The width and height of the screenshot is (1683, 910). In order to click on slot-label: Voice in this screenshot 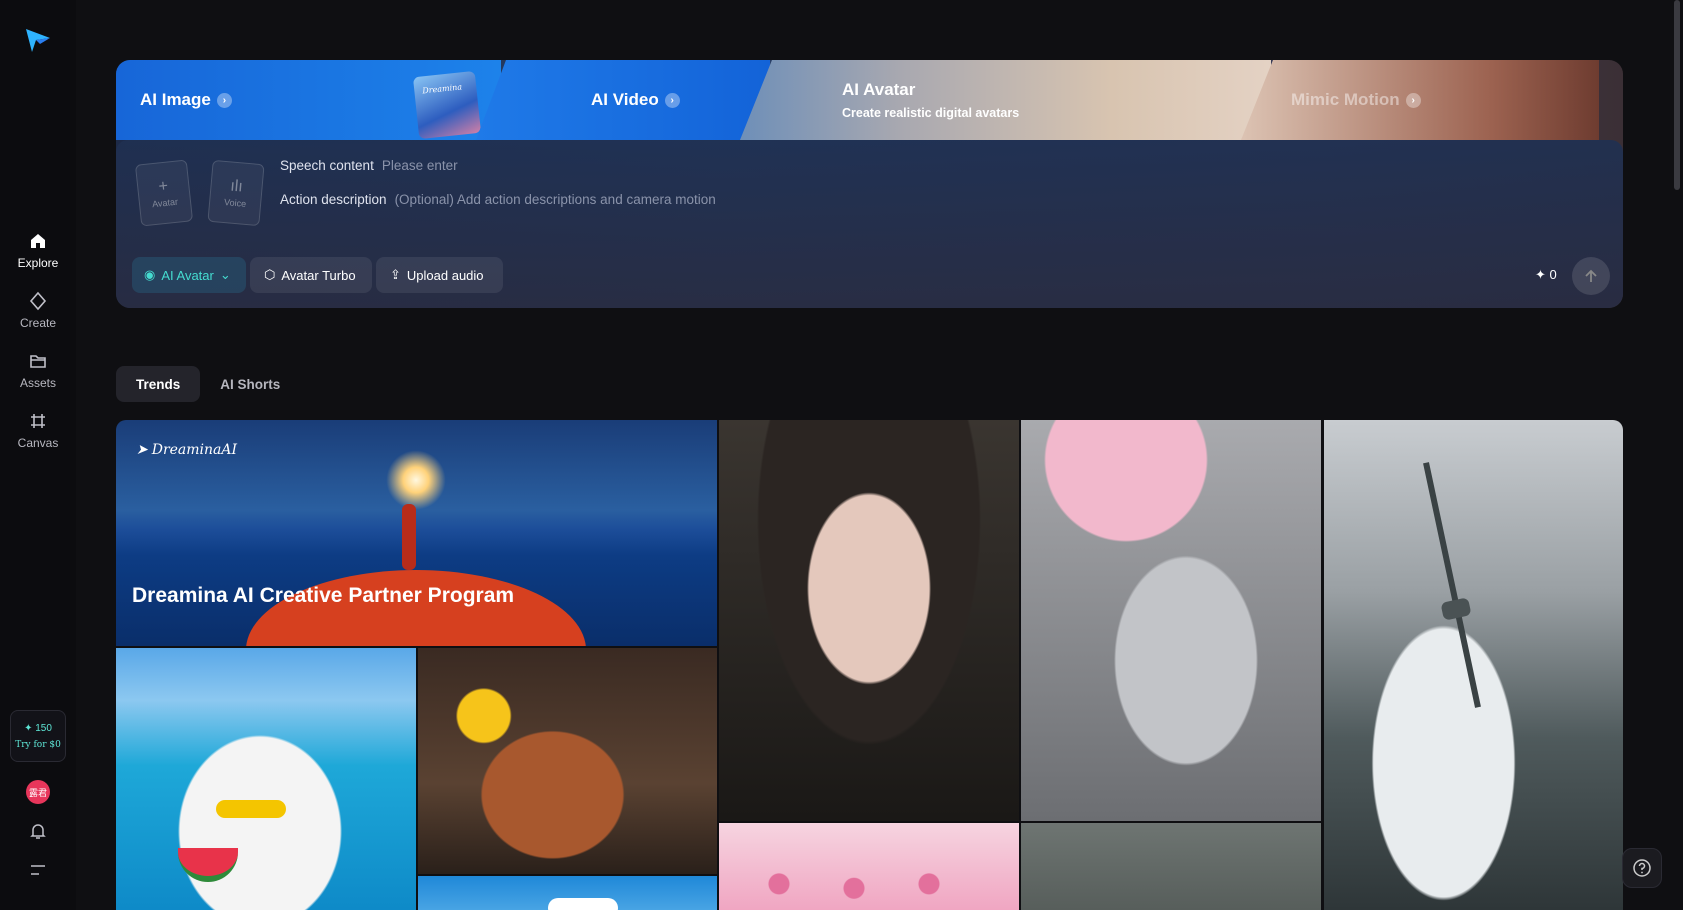, I will do `click(235, 203)`.